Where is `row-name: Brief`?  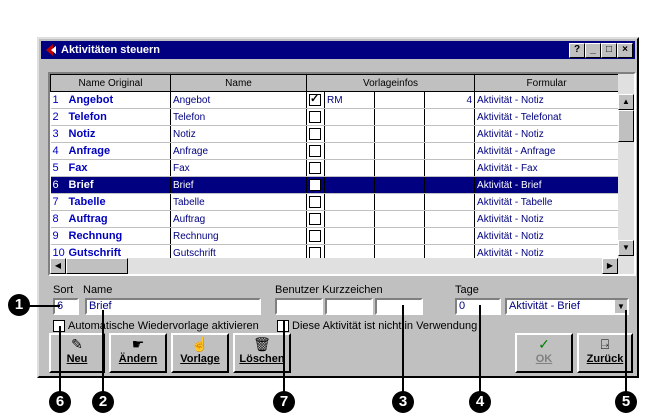 row-name: Brief is located at coordinates (238, 185).